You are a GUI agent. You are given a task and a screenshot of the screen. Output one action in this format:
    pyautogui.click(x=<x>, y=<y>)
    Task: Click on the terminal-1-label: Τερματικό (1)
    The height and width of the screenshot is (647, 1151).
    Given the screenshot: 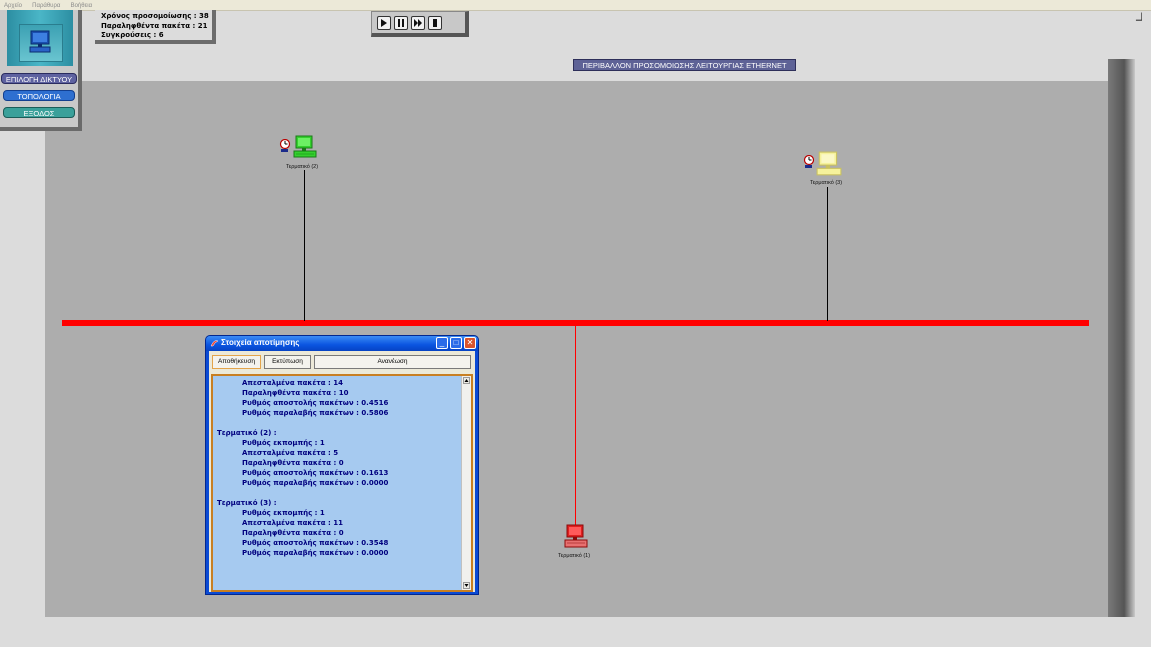 What is the action you would take?
    pyautogui.click(x=574, y=556)
    